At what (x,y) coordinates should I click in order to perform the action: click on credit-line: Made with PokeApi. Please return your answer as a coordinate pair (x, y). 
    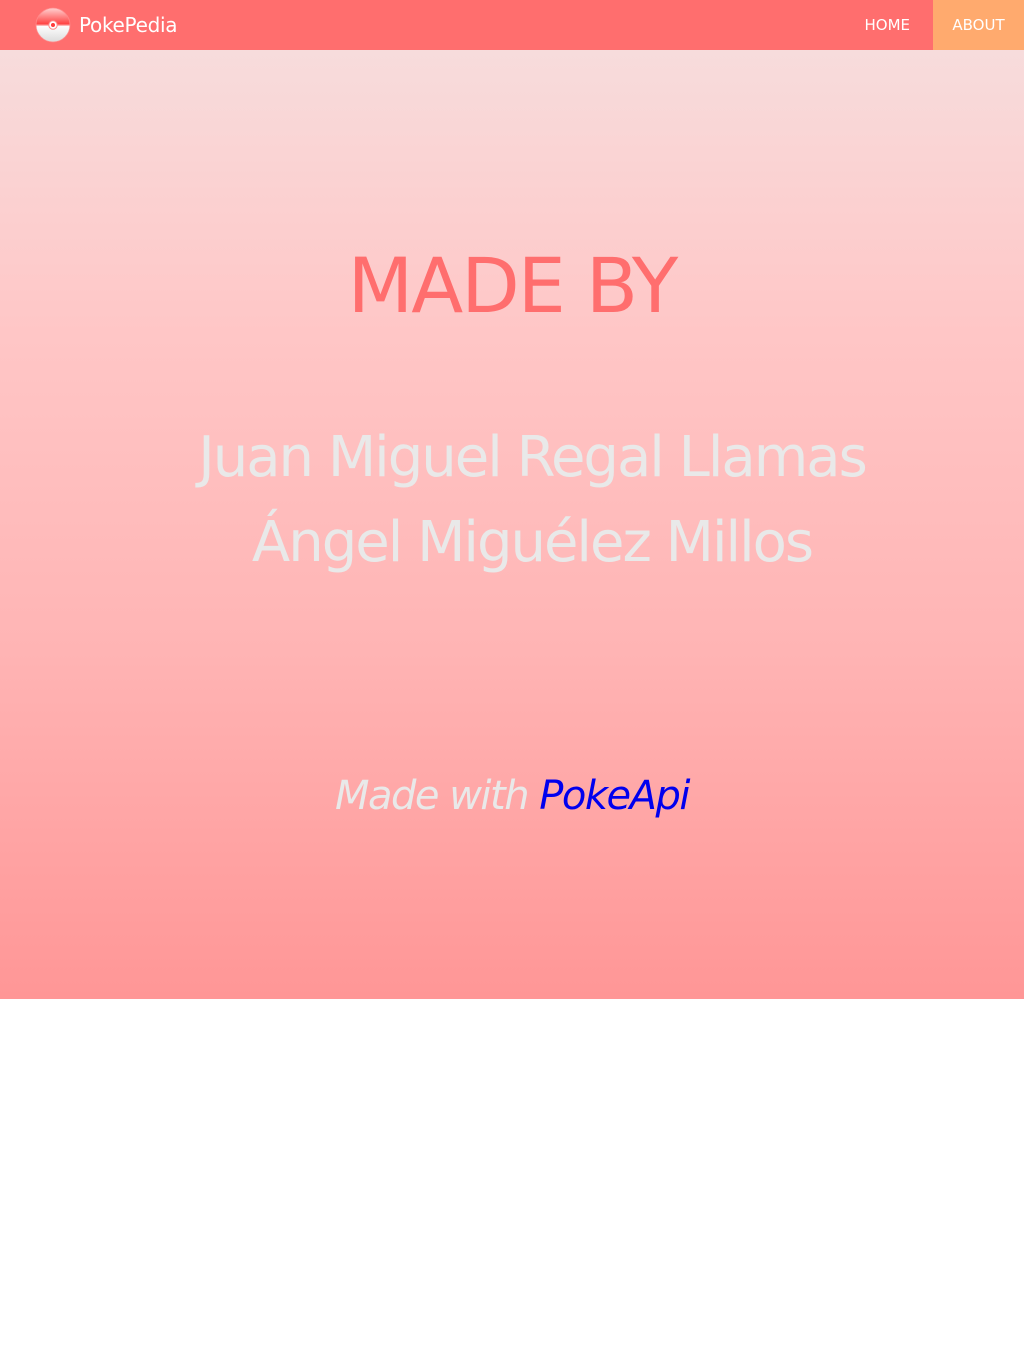
    Looking at the image, I should click on (512, 796).